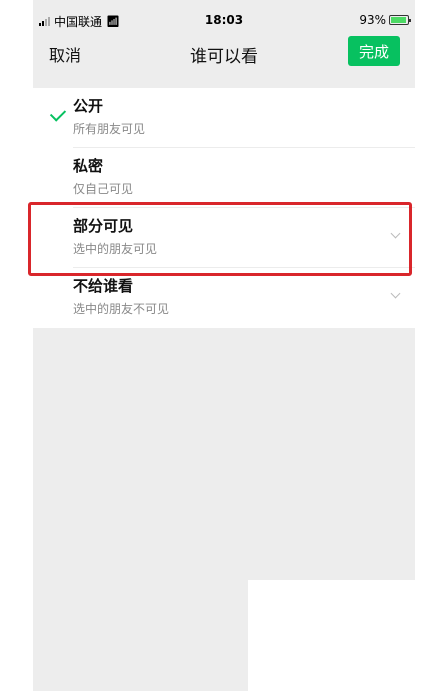  I want to click on option-partial-visible: 部分可见 选中的朋友可见, so click(224, 238).